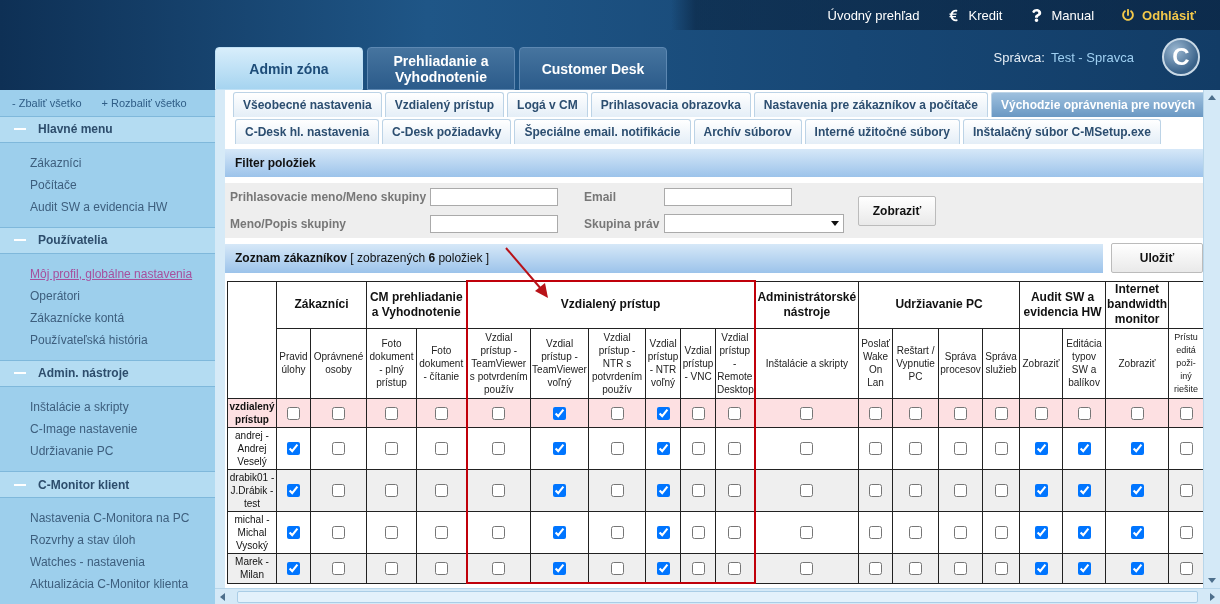  I want to click on horizontal-scrollbar, so click(717, 596).